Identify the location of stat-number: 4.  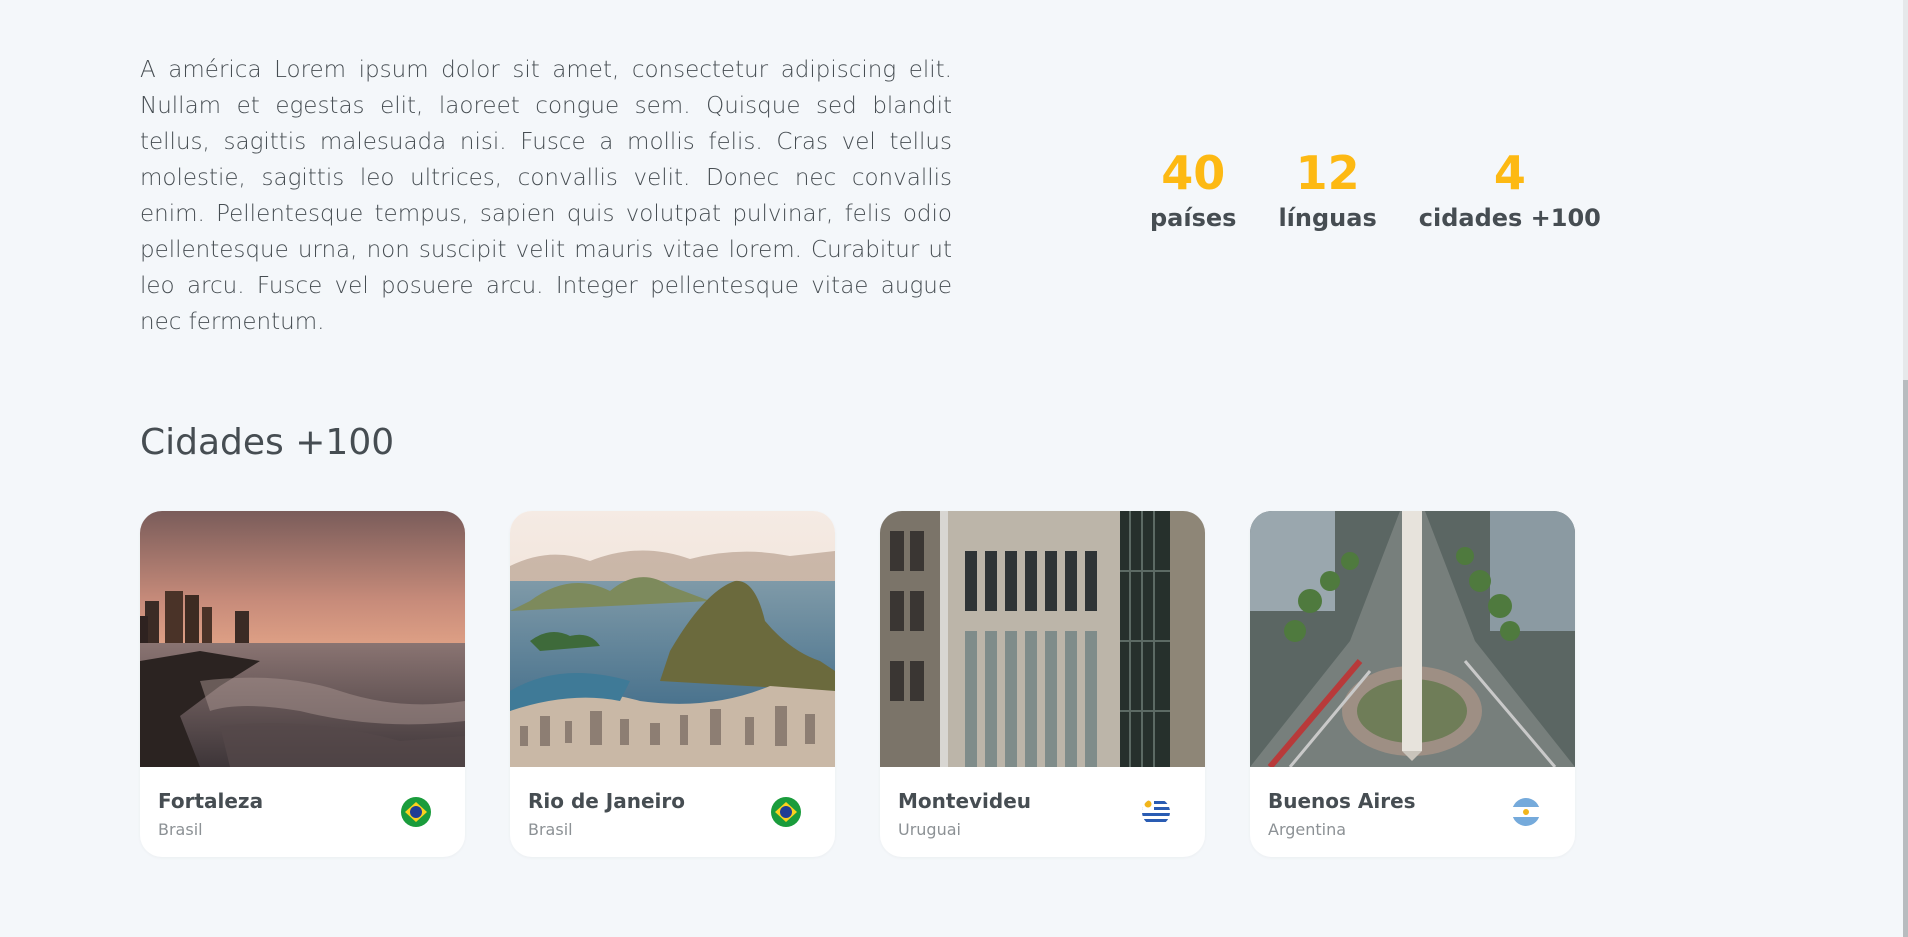
(1509, 173).